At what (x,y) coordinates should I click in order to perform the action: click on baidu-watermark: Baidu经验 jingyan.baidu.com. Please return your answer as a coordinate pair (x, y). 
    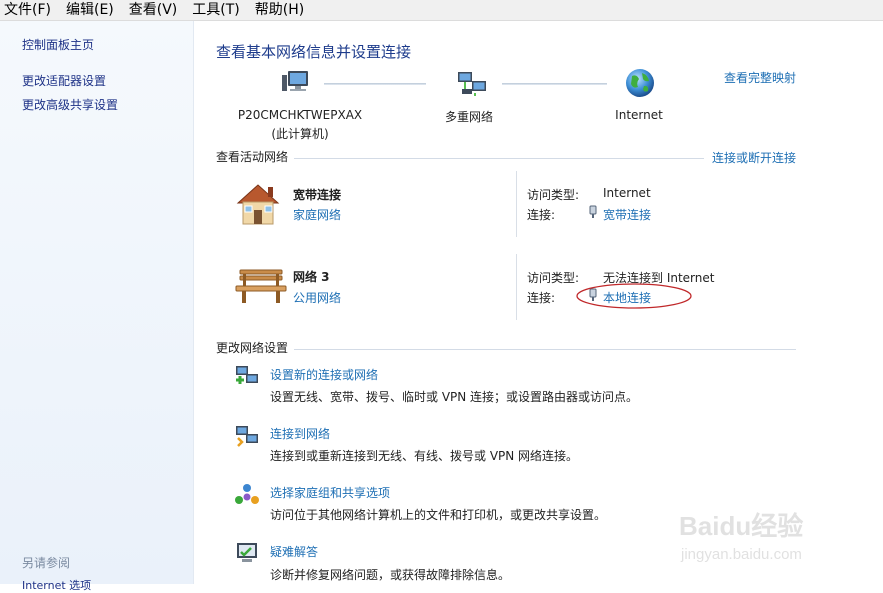
    Looking at the image, I should click on (757, 539).